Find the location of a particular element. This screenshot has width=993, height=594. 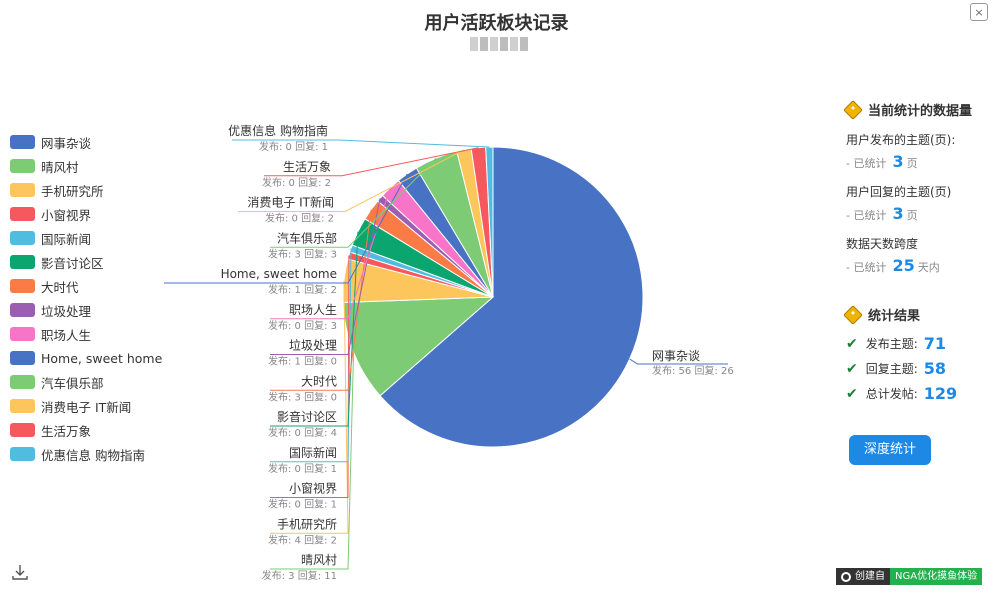

label-name: 生活万象 is located at coordinates (307, 167).